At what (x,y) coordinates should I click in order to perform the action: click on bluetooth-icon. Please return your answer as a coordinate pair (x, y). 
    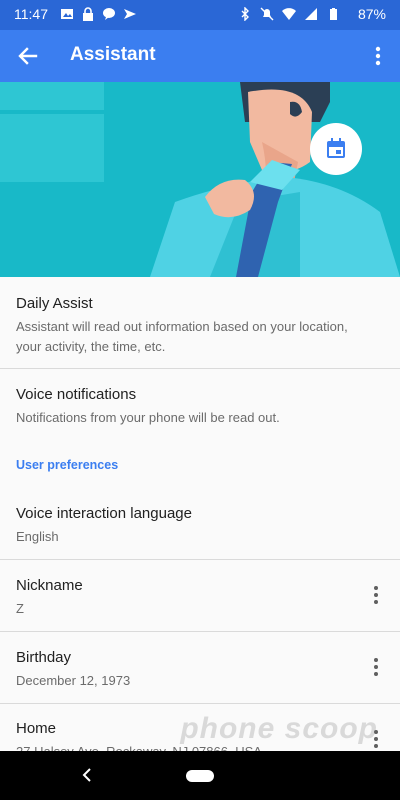
    Looking at the image, I should click on (245, 14).